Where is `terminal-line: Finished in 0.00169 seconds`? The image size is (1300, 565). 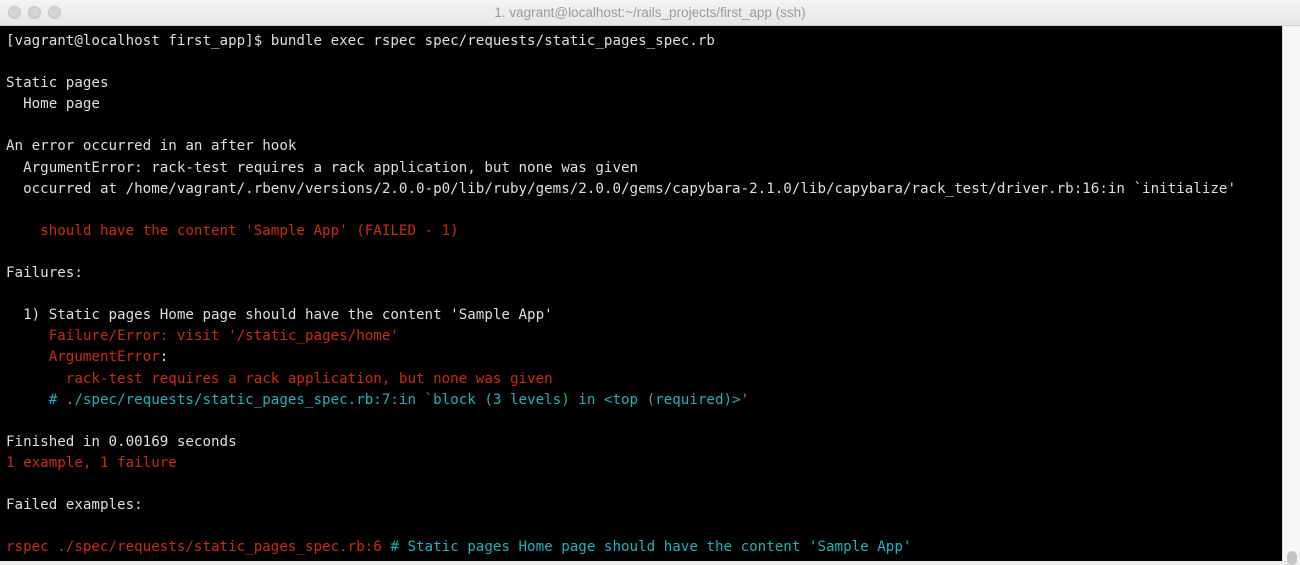 terminal-line: Finished in 0.00169 seconds is located at coordinates (621, 442).